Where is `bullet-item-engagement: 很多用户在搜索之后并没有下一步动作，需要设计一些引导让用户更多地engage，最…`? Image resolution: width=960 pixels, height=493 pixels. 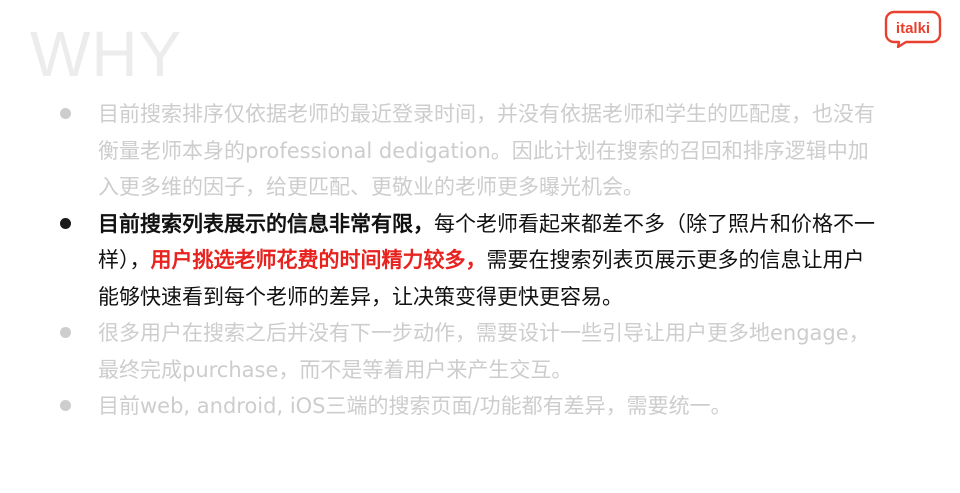 bullet-item-engagement: 很多用户在搜索之后并没有下一步动作，需要设计一些引导让用户更多地engage，最… is located at coordinates (470, 351).